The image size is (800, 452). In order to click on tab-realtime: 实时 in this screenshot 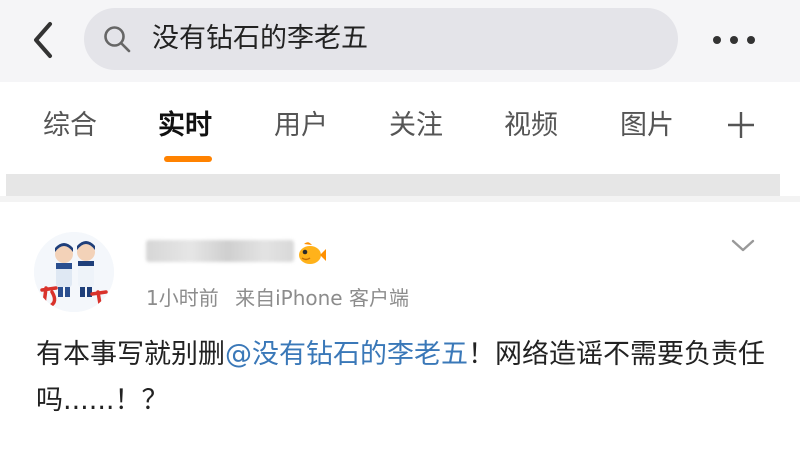, I will do `click(185, 126)`.